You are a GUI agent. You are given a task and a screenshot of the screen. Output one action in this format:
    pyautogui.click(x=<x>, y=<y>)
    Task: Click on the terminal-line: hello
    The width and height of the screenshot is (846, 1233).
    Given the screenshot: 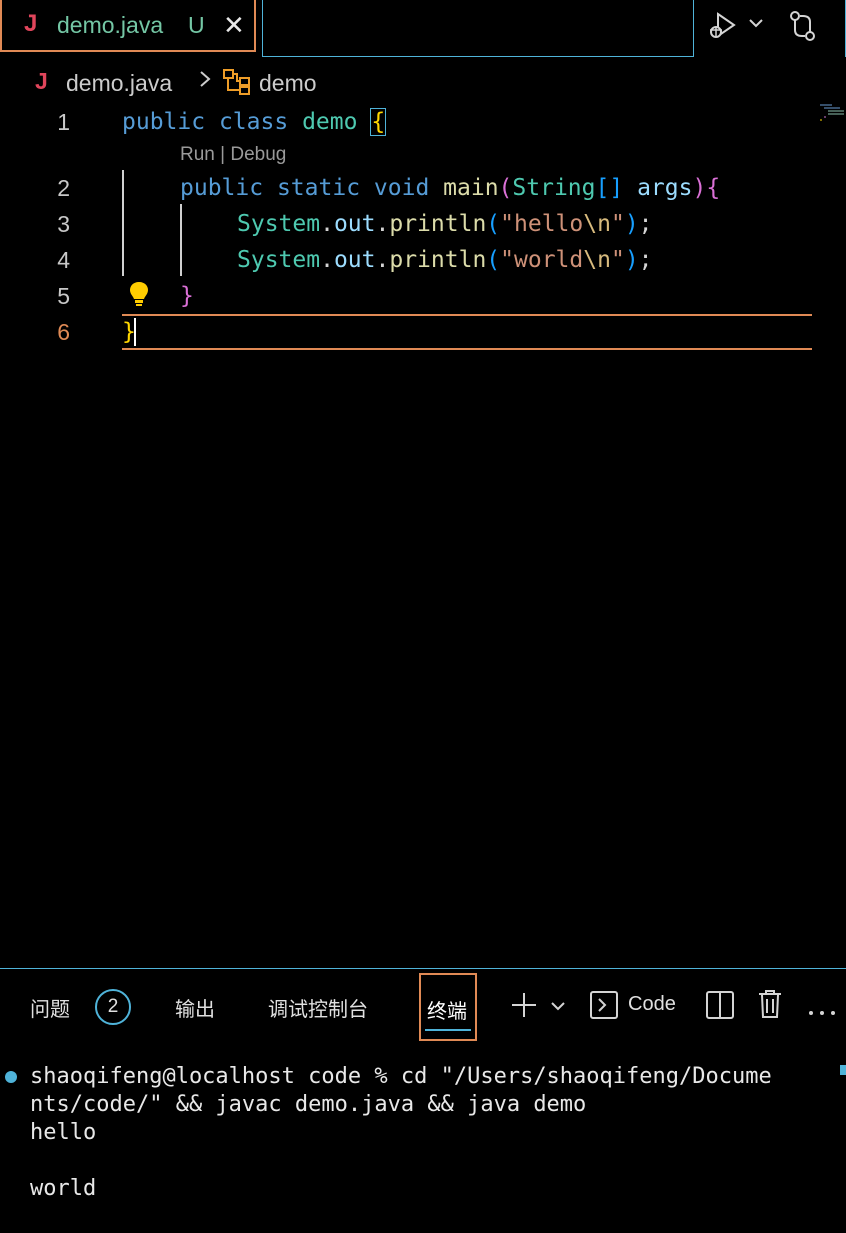 What is the action you would take?
    pyautogui.click(x=63, y=1132)
    